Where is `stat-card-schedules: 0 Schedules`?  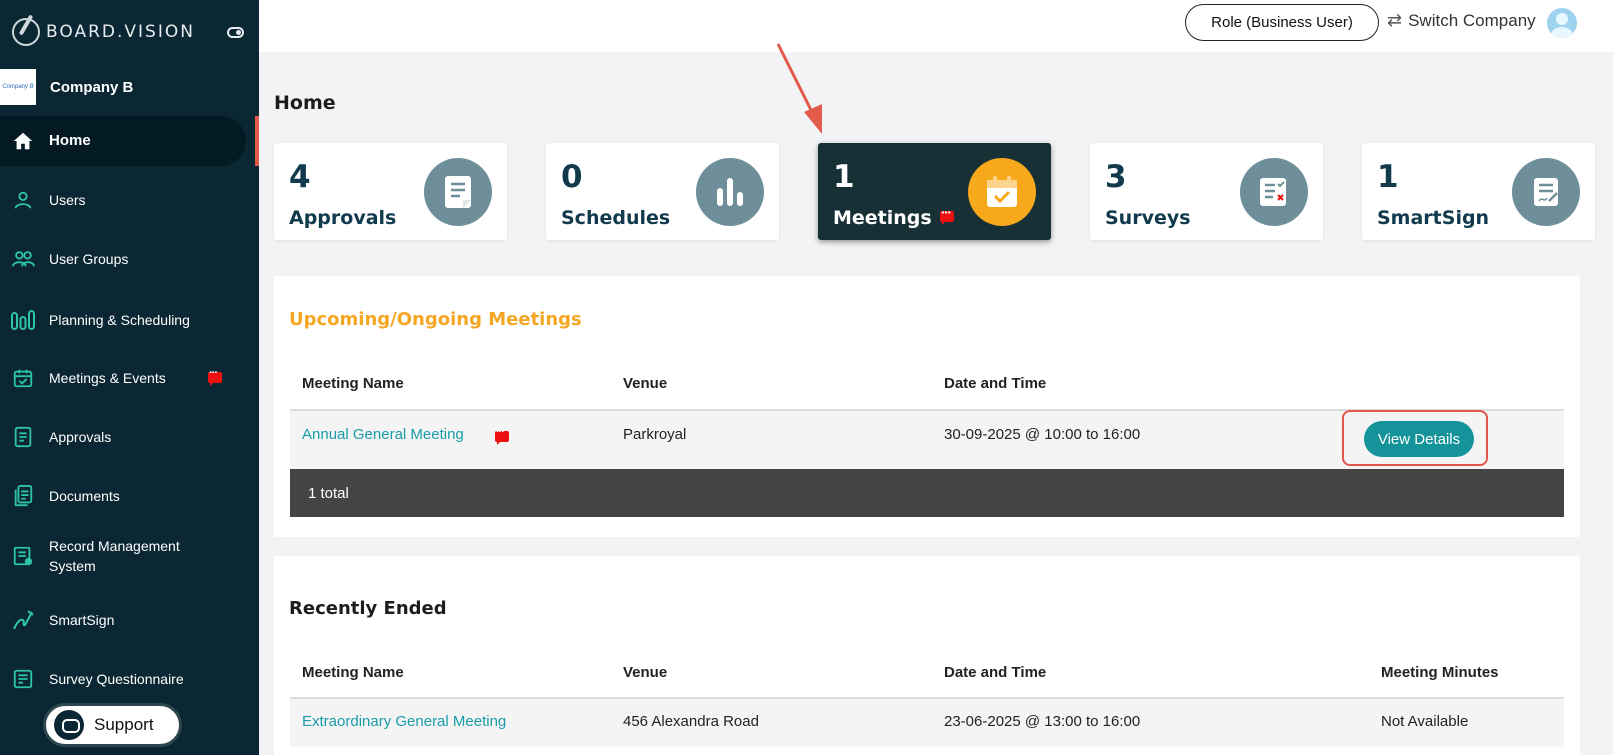
stat-card-schedules: 0 Schedules is located at coordinates (662, 191).